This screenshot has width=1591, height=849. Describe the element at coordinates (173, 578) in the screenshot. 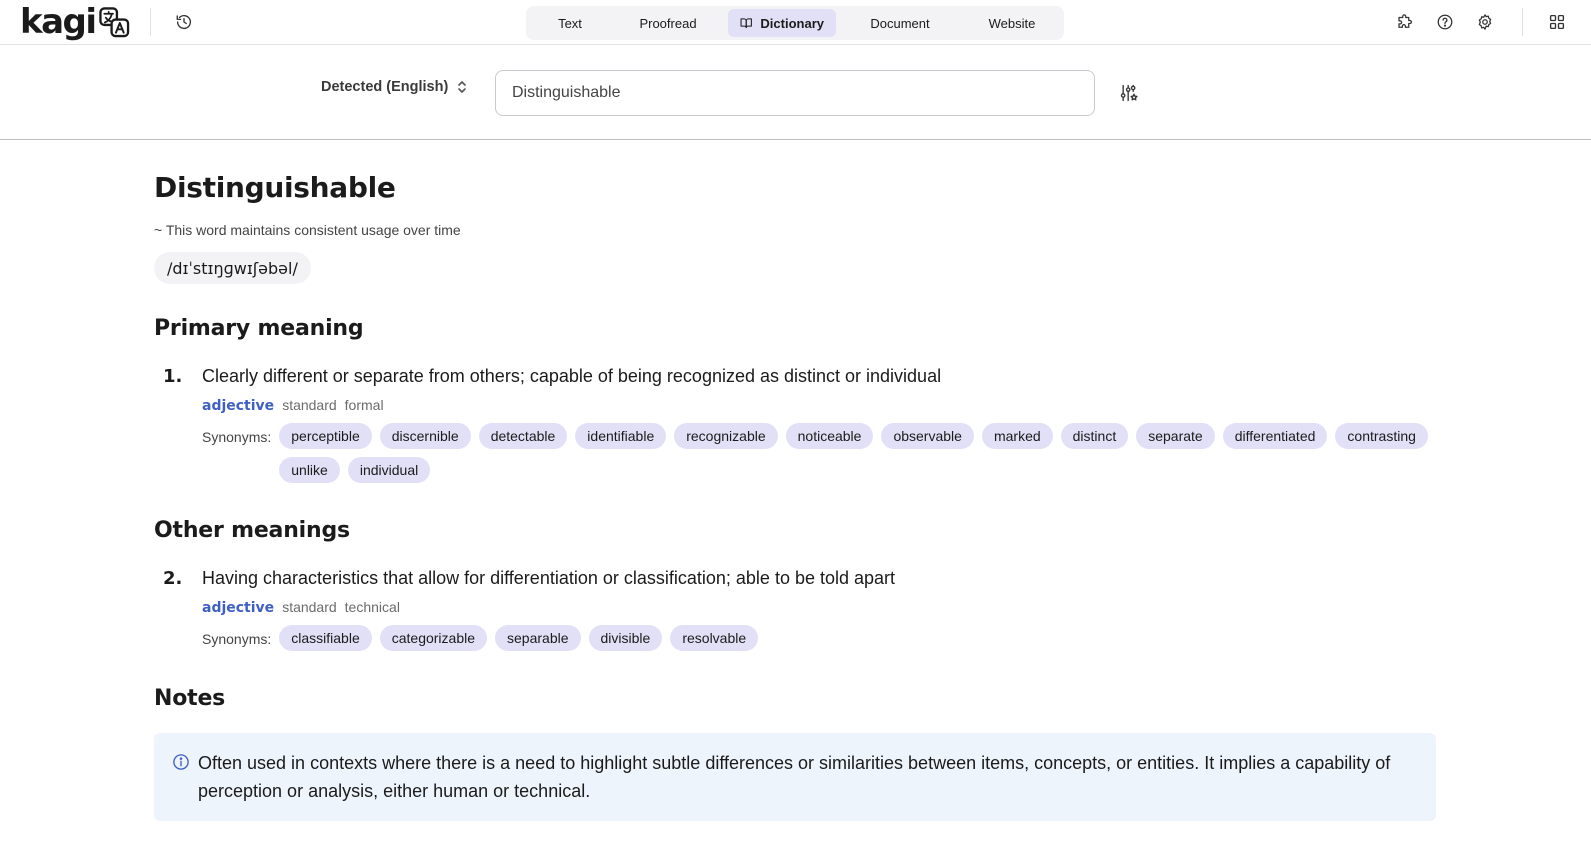

I see `meaning-number: 2.` at that location.